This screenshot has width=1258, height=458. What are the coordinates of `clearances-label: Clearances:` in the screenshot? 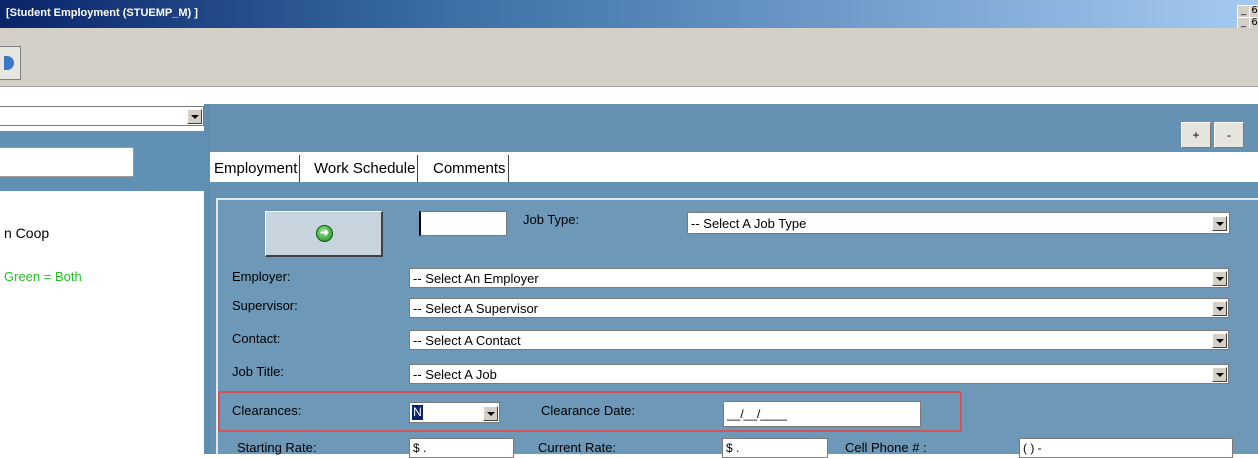 It's located at (267, 410).